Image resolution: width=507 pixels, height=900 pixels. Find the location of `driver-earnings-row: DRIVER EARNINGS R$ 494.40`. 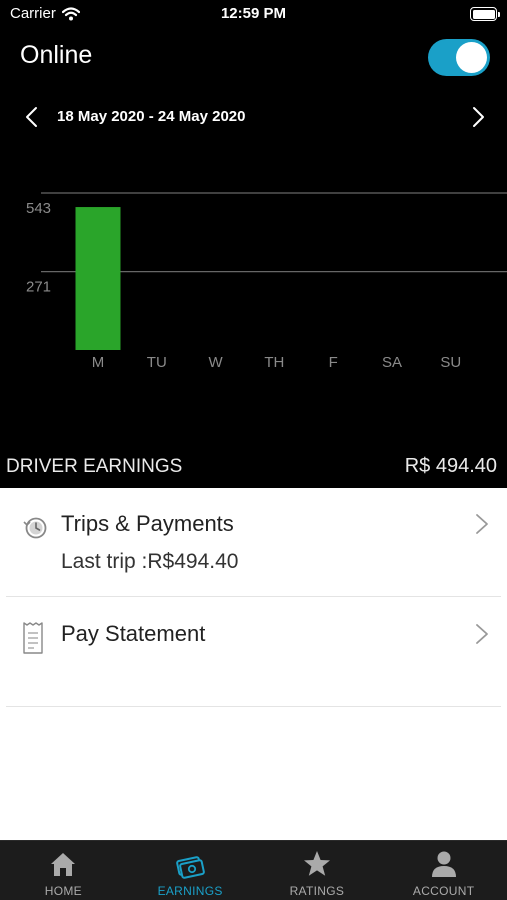

driver-earnings-row: DRIVER EARNINGS R$ 494.40 is located at coordinates (253, 469).